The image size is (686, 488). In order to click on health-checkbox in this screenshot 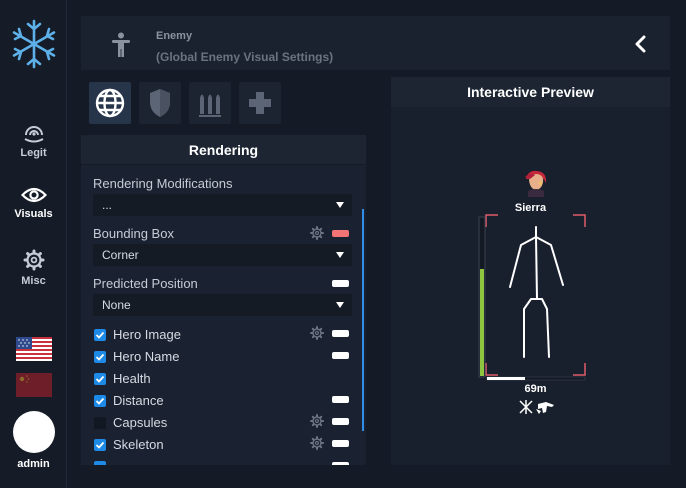, I will do `click(100, 379)`.